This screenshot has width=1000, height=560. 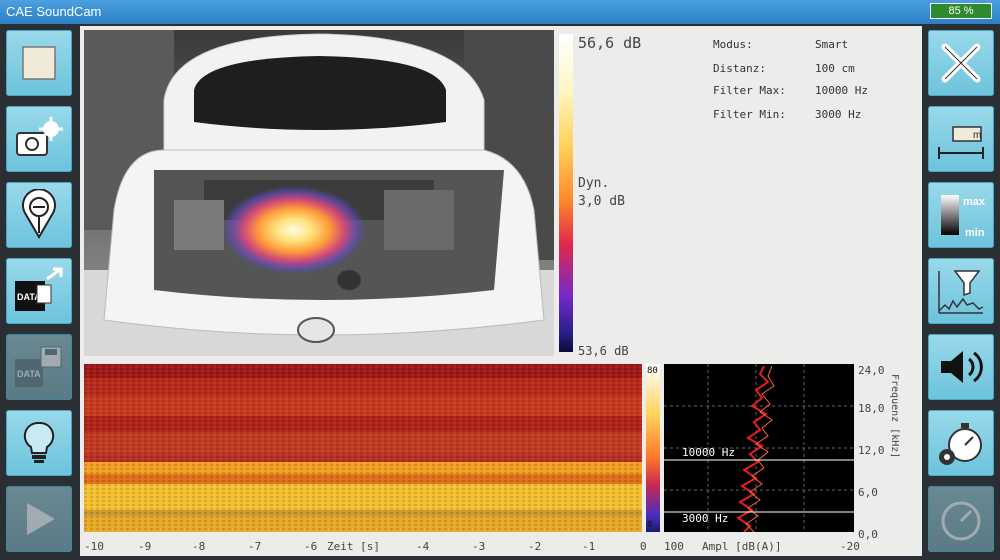 What do you see at coordinates (423, 546) in the screenshot?
I see `time-tick: -4` at bounding box center [423, 546].